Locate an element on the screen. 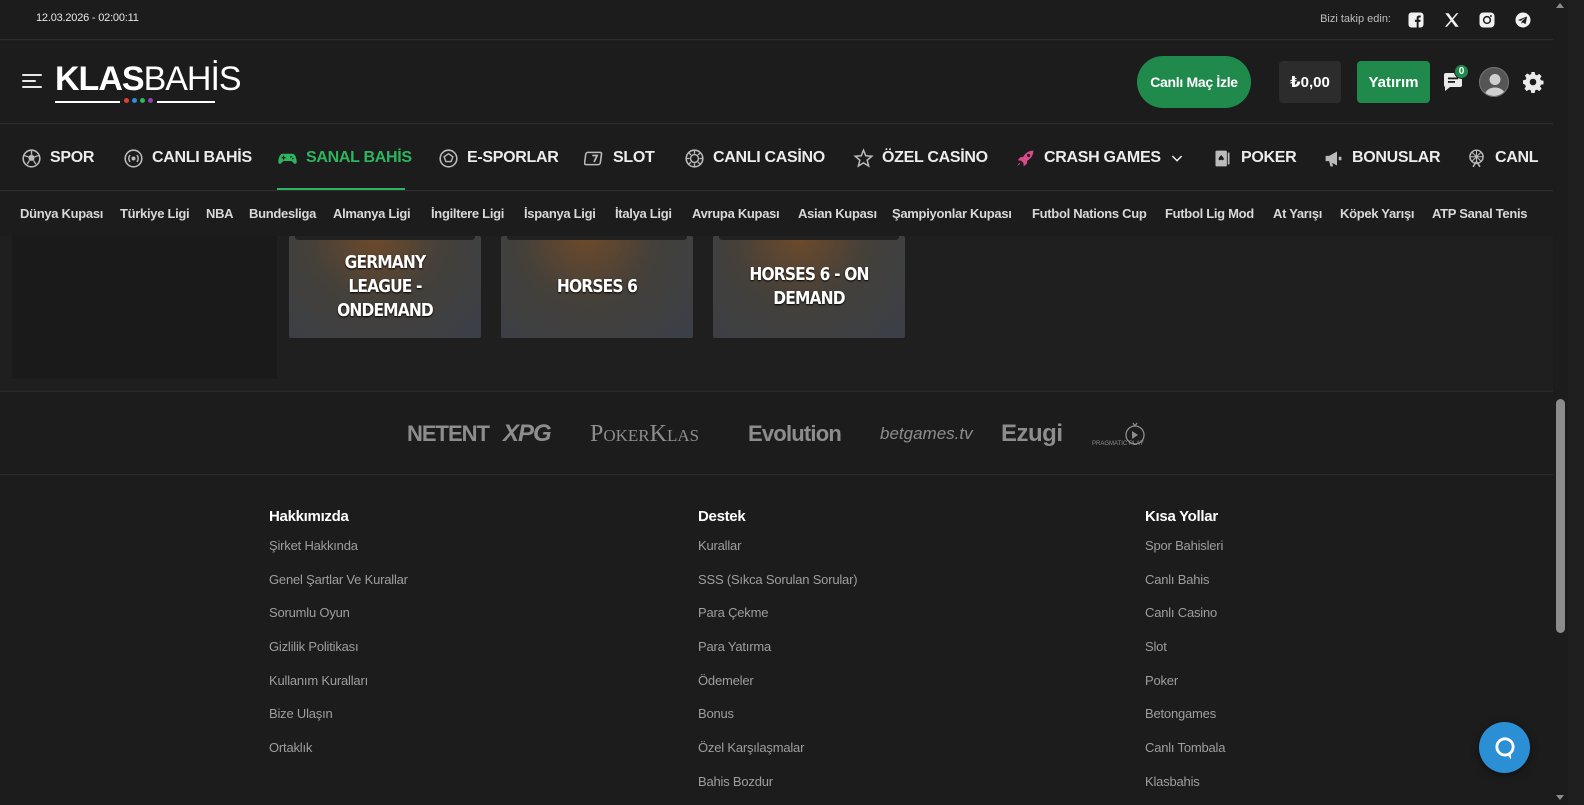  footer-link: Şirket Hakkında is located at coordinates (338, 555).